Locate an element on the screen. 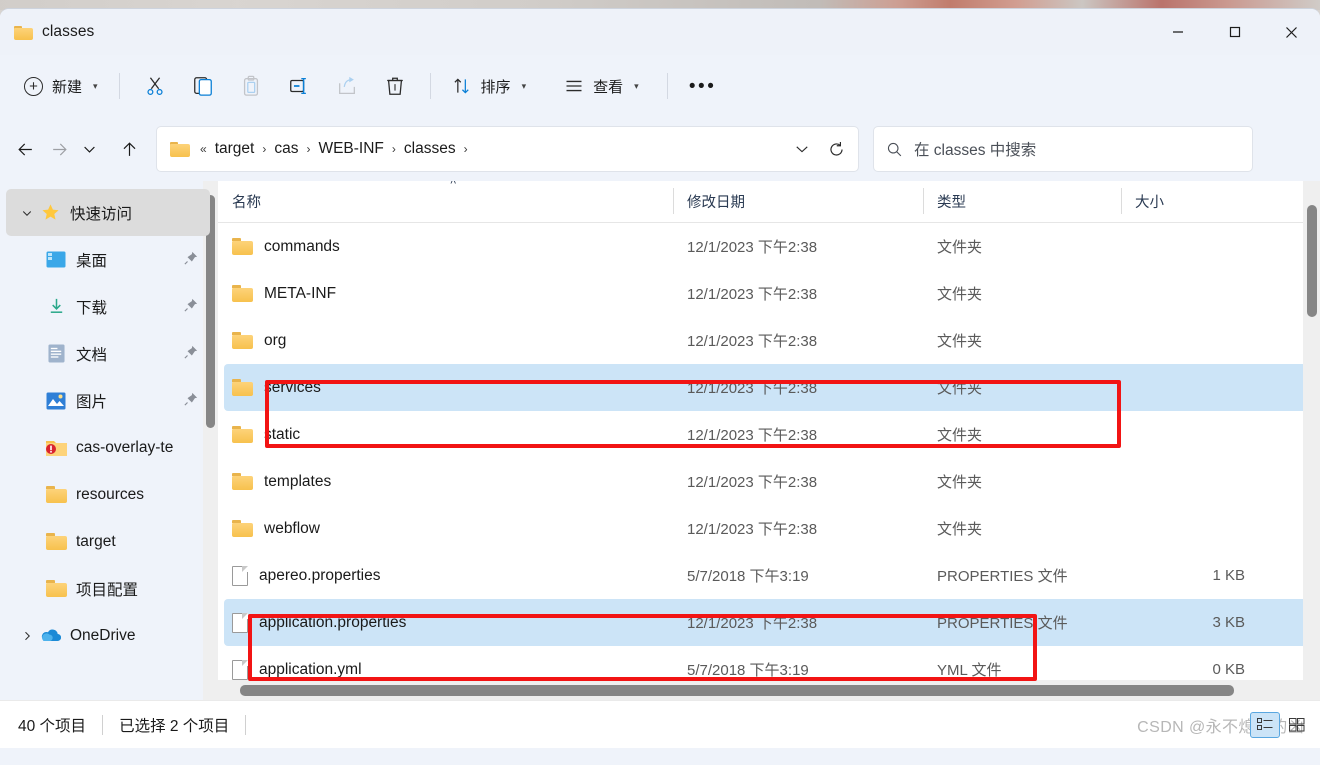  up-button is located at coordinates (129, 149).